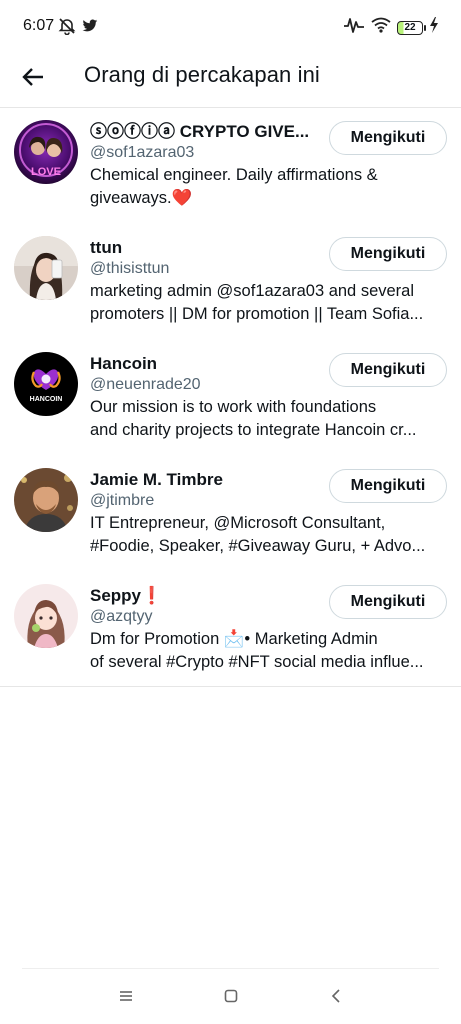 The width and height of the screenshot is (461, 1024). Describe the element at coordinates (67, 28) in the screenshot. I see `mute-alarm-icon` at that location.